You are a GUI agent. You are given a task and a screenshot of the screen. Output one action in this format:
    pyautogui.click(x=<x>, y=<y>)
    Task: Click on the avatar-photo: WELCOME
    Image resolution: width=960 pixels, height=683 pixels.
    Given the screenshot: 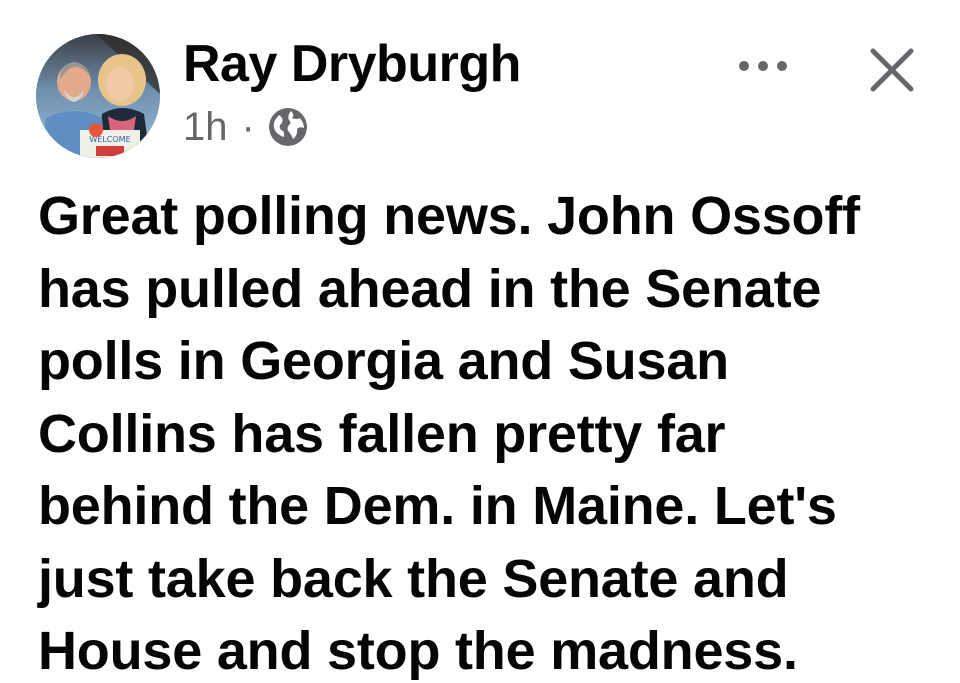 What is the action you would take?
    pyautogui.click(x=98, y=96)
    